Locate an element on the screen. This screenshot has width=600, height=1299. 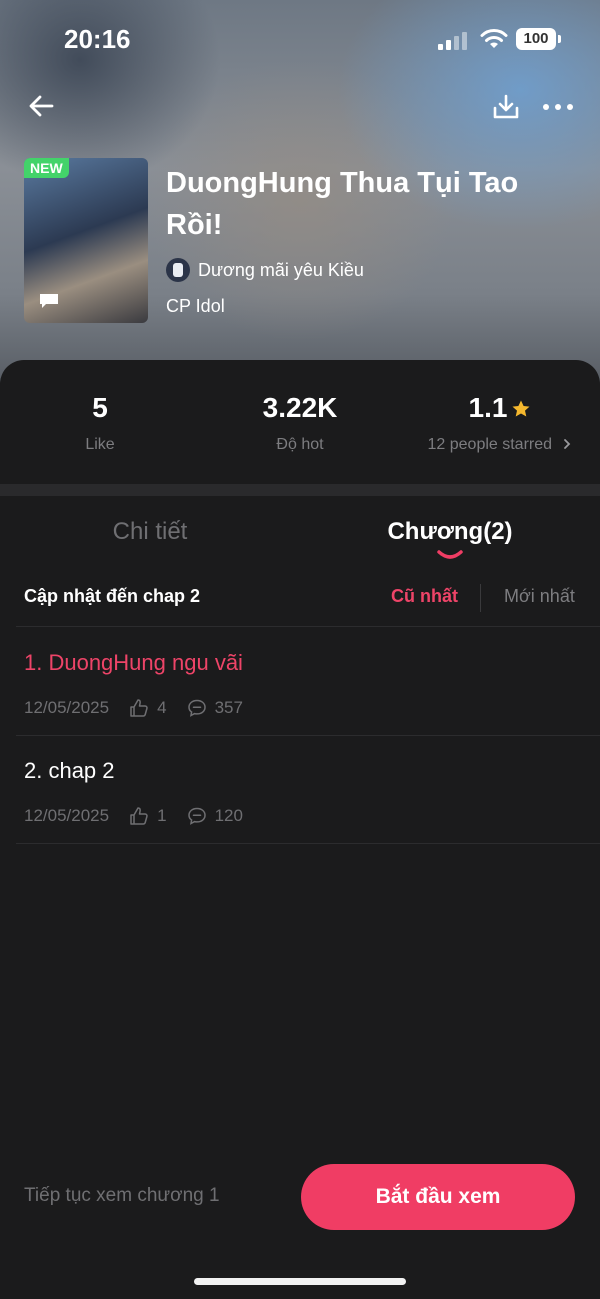
chapter-meta: 12/05/2025 4 357 is located at coordinates (133, 708).